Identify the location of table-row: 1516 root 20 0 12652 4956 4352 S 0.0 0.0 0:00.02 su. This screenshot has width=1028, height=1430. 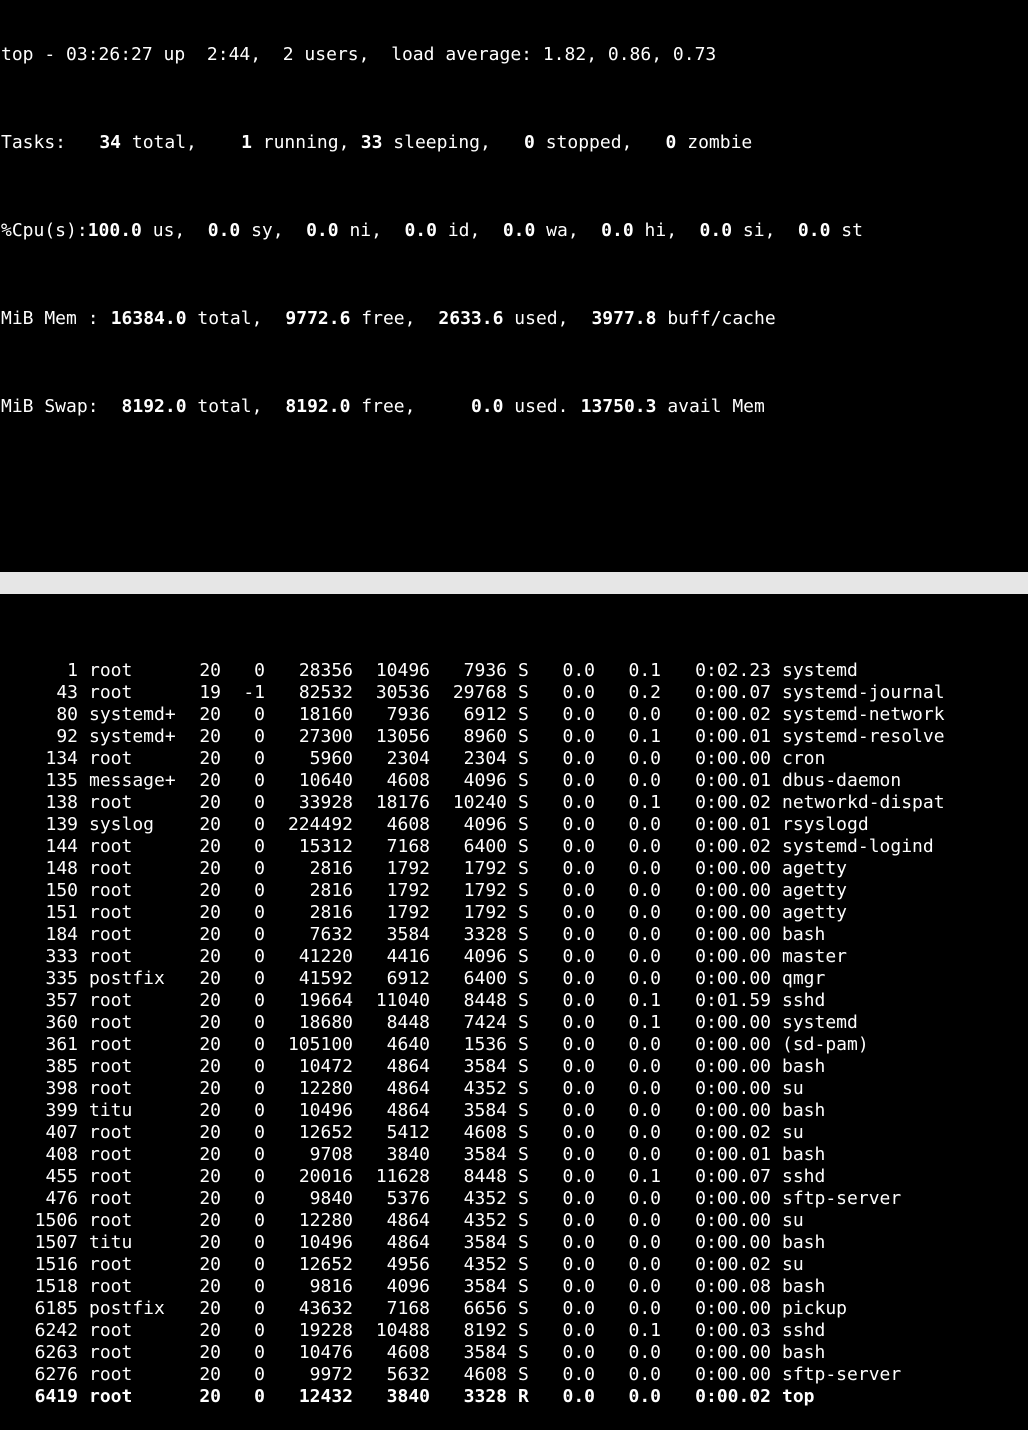
(514, 1265).